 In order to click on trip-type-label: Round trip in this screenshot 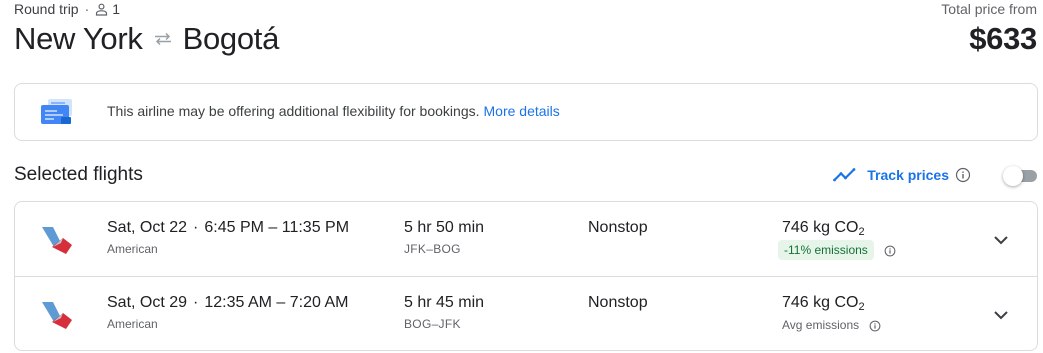, I will do `click(46, 9)`.